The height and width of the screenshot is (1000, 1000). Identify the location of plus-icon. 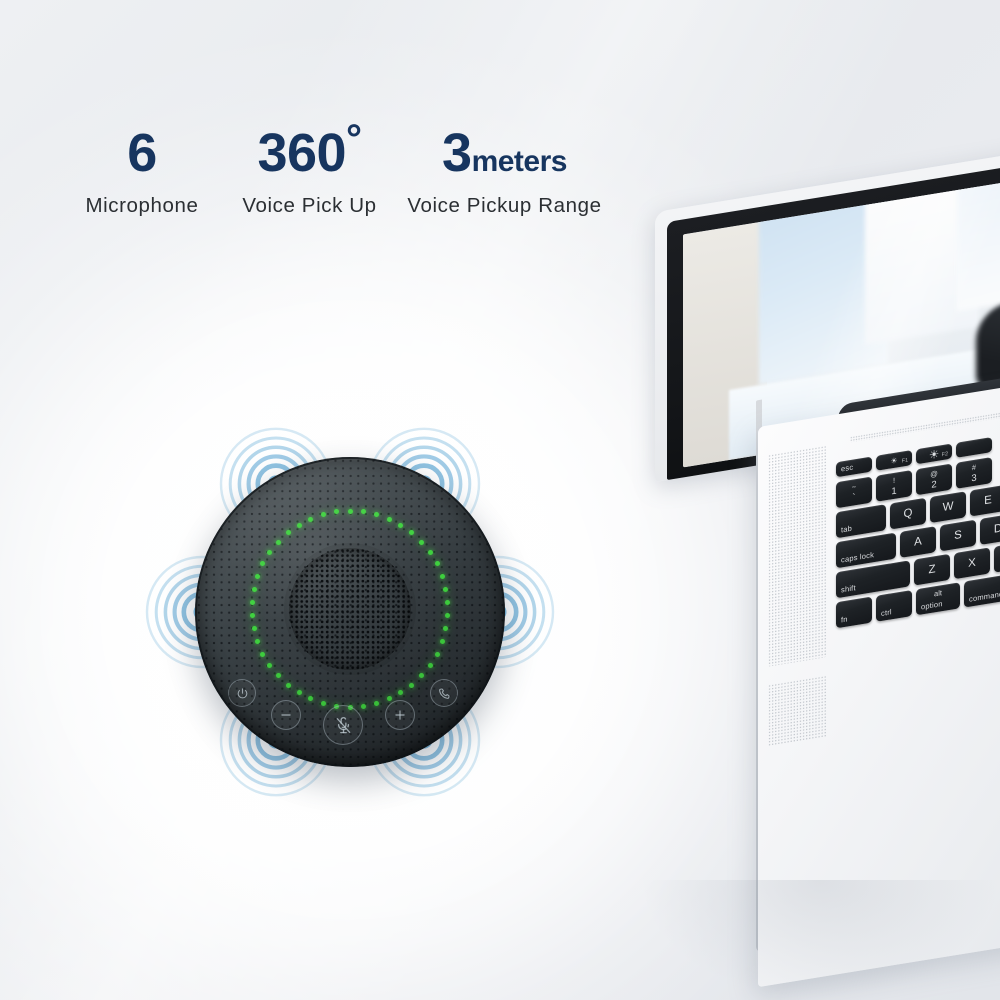
(400, 715).